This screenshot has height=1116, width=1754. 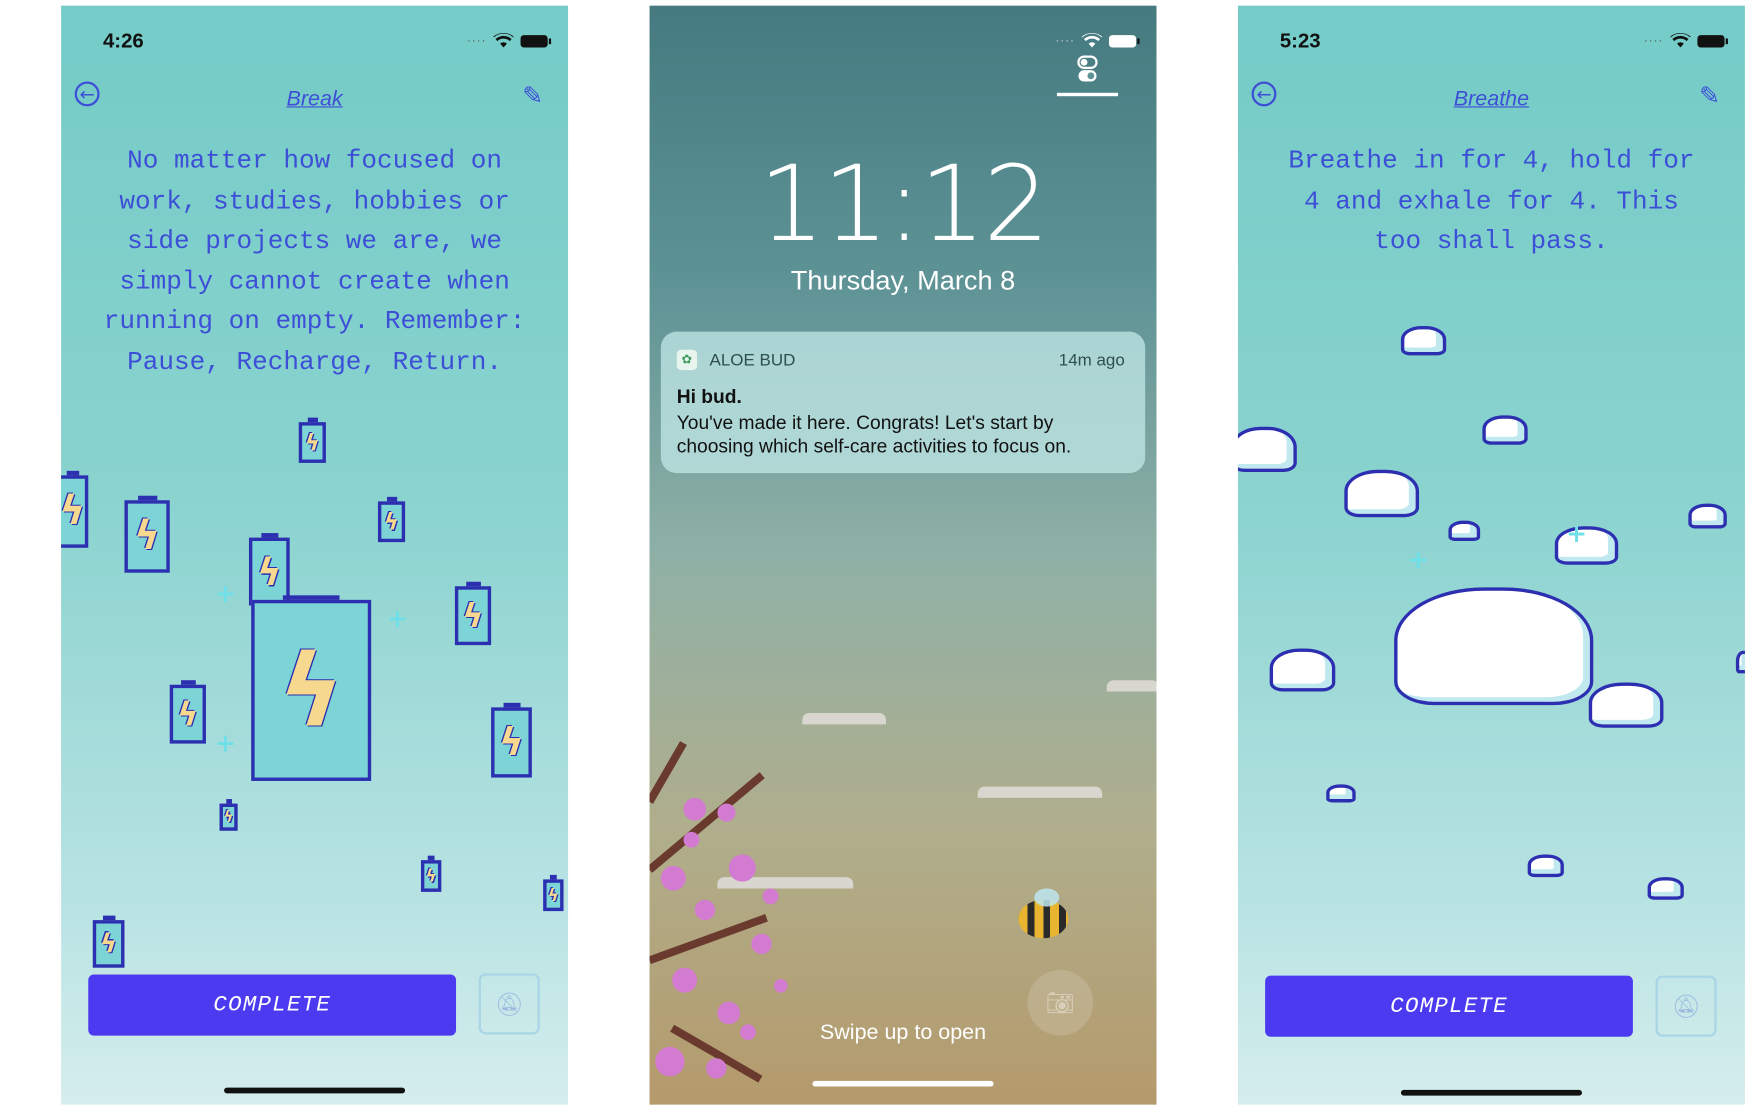 What do you see at coordinates (903, 281) in the screenshot?
I see `lock-date: Thursday, March 8` at bounding box center [903, 281].